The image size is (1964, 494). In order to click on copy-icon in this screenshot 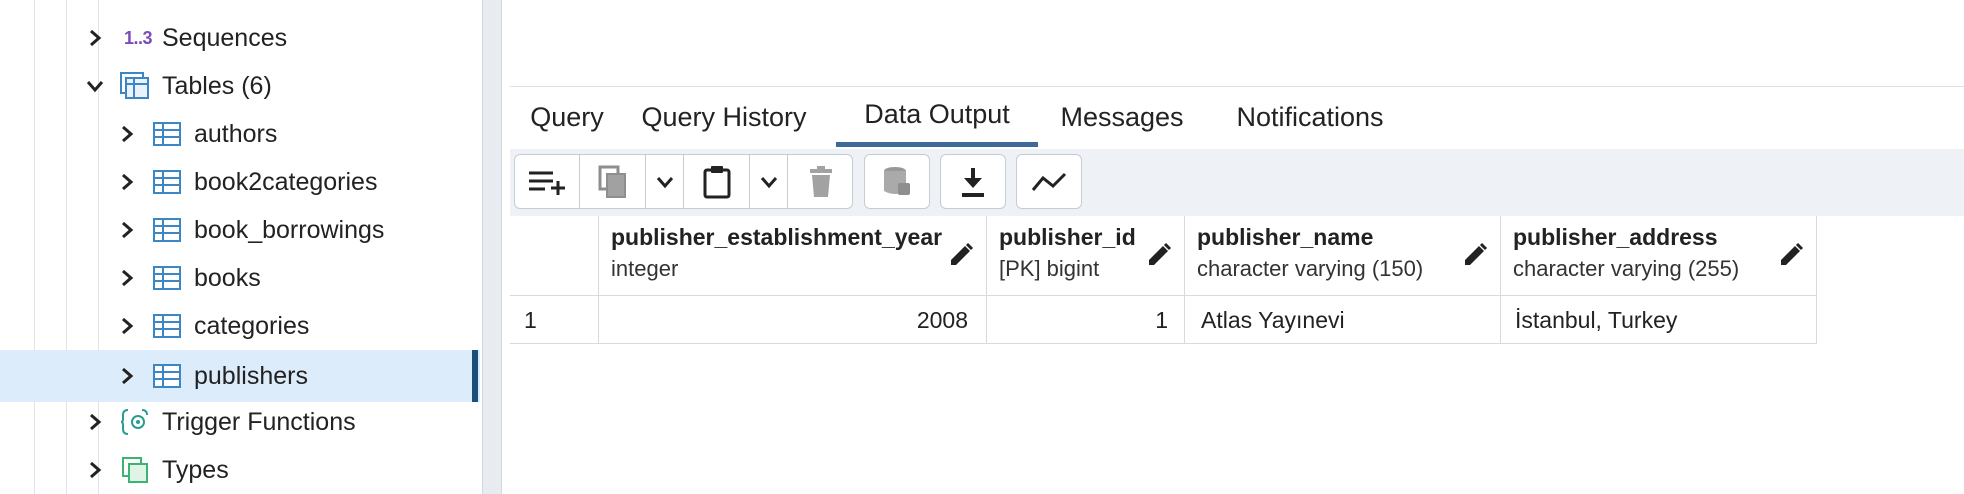, I will do `click(612, 181)`.